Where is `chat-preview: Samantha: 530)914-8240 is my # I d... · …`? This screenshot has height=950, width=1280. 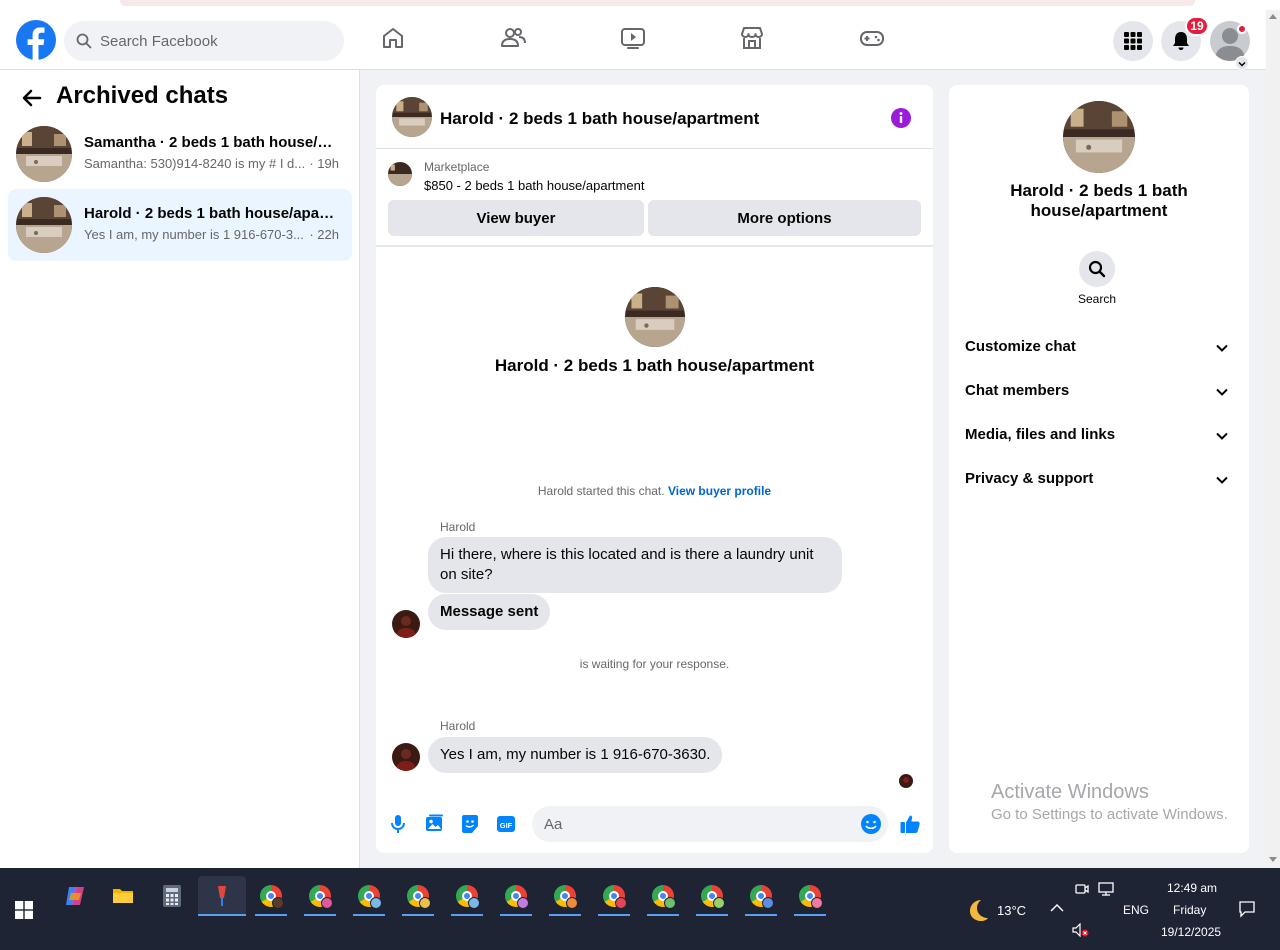 chat-preview: Samantha: 530)914-8240 is my # I d... · … is located at coordinates (211, 163).